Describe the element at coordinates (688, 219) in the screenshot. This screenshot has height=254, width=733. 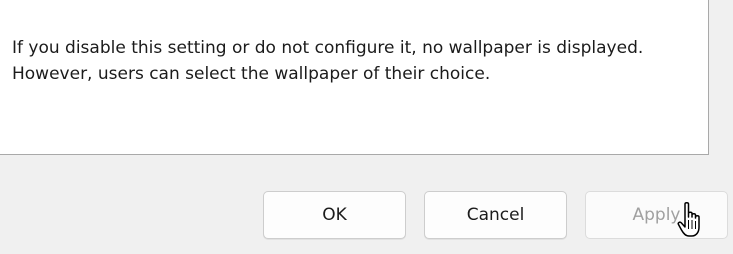
I see `hand-pointer-cursor-icon` at that location.